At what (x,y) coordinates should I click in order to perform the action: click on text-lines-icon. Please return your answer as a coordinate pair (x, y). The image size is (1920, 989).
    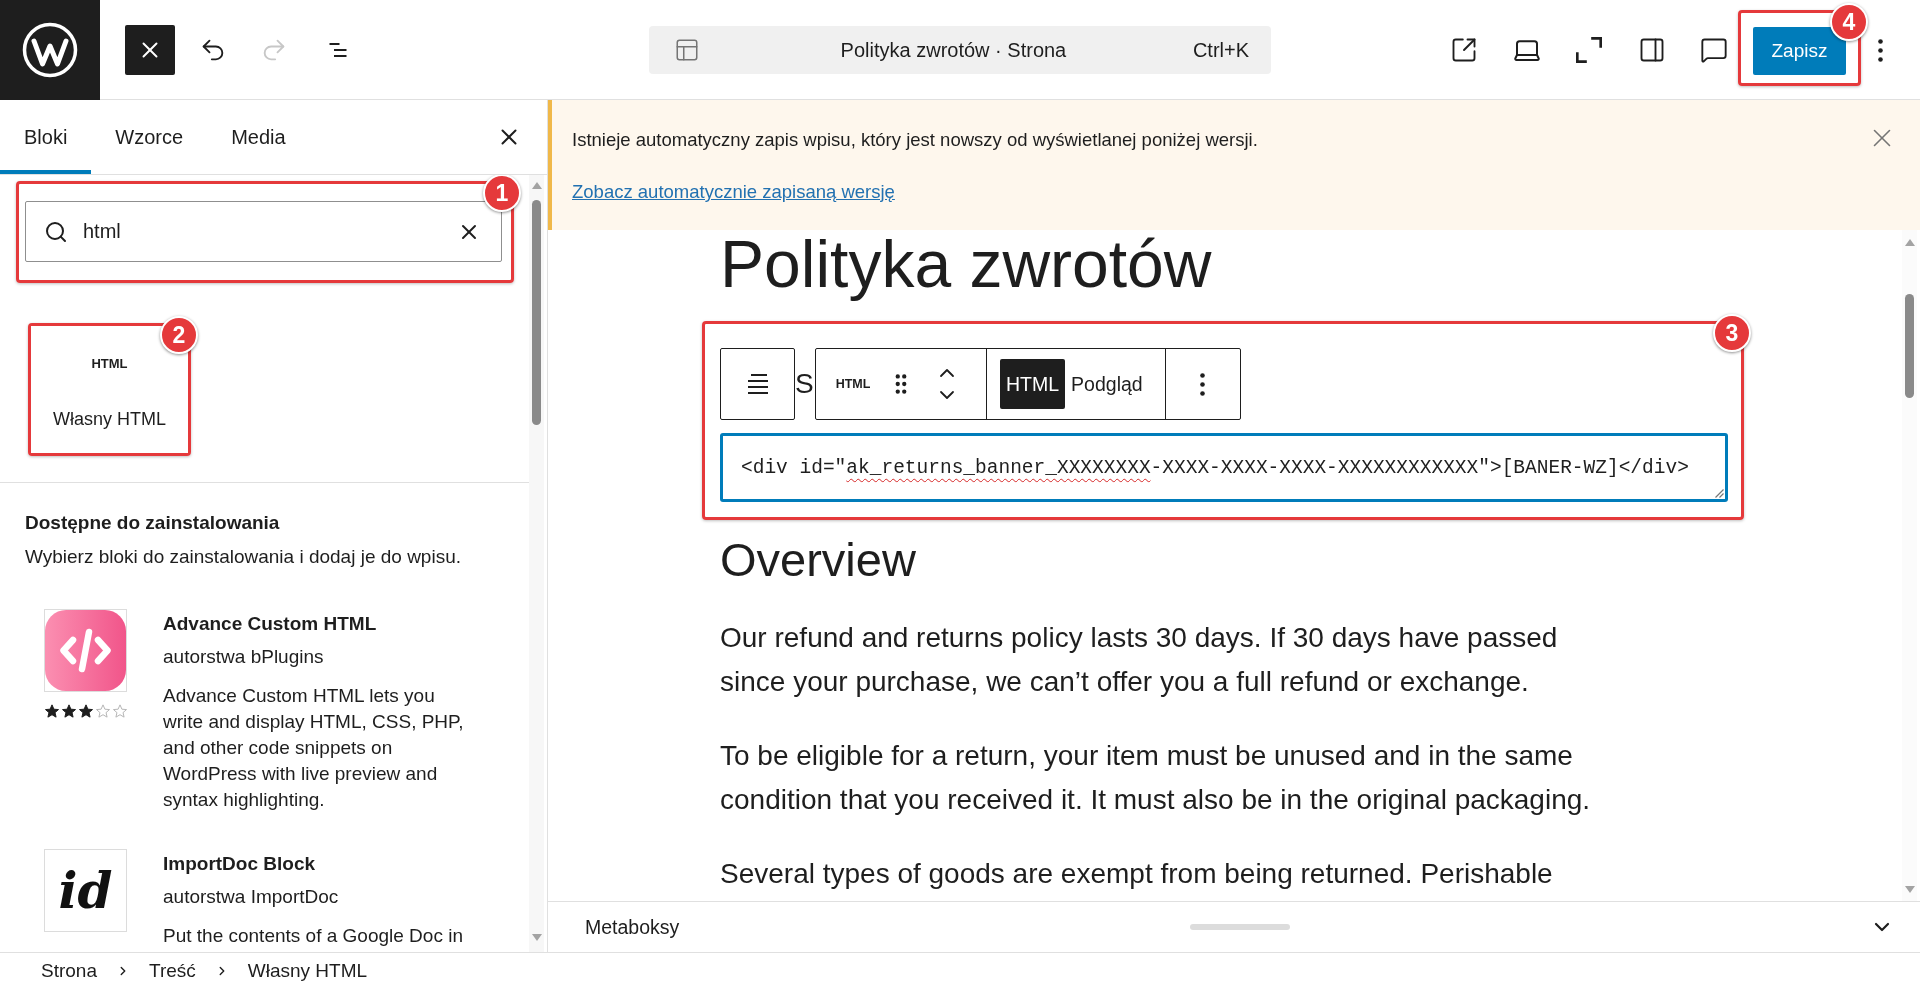
    Looking at the image, I should click on (757, 384).